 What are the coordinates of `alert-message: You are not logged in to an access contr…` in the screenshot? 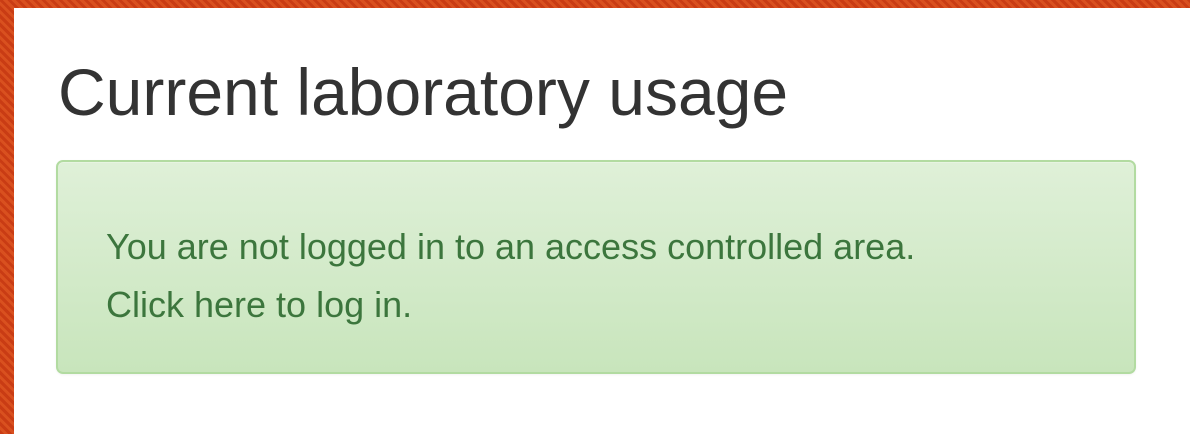 It's located at (511, 246).